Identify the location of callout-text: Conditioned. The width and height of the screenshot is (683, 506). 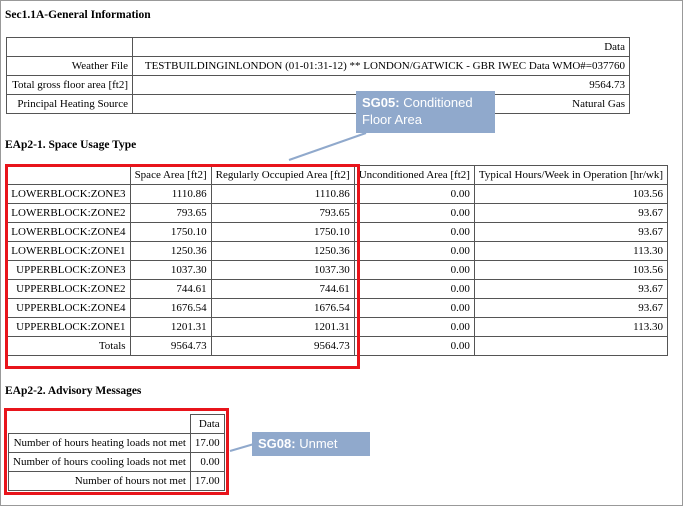
(438, 102).